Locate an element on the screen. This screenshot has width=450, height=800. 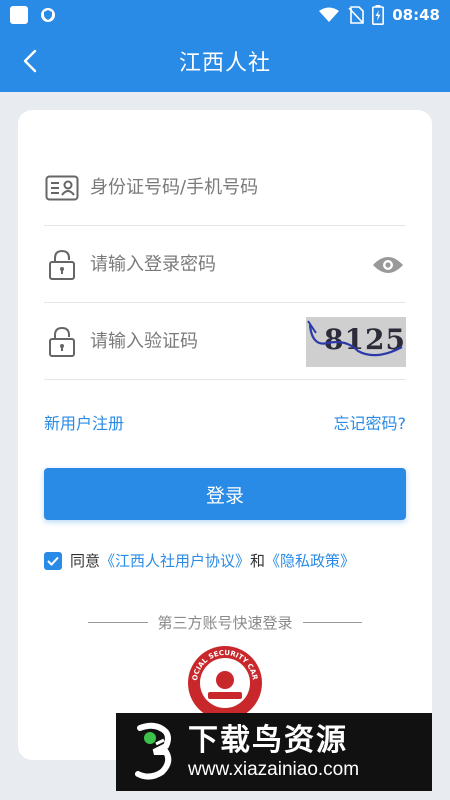
register-link: 新用户注册 is located at coordinates (84, 422).